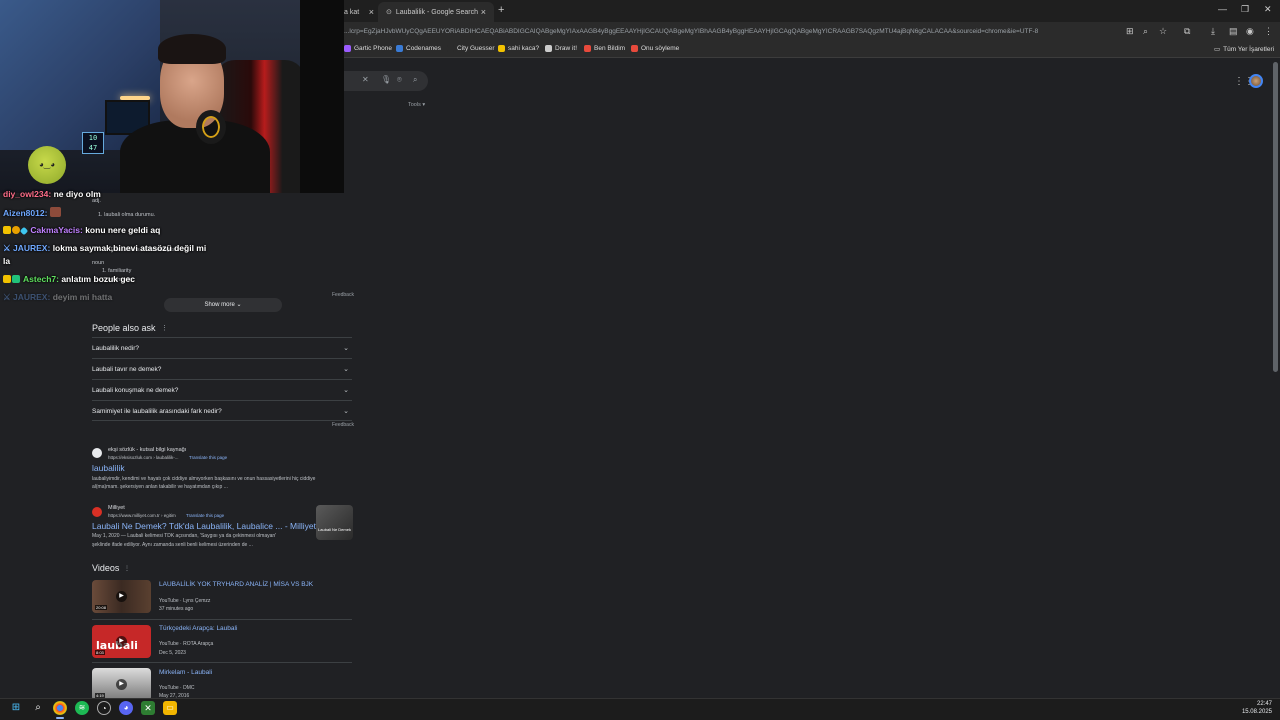 The height and width of the screenshot is (720, 1280). I want to click on spotify-icon: ≋, so click(82, 708).